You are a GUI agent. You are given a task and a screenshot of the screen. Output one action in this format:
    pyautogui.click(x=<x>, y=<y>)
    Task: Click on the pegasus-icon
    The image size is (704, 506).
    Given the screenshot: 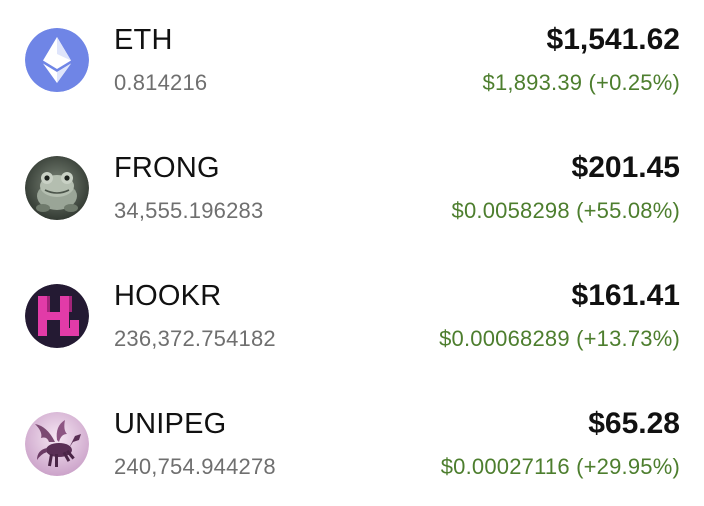 What is the action you would take?
    pyautogui.click(x=57, y=444)
    